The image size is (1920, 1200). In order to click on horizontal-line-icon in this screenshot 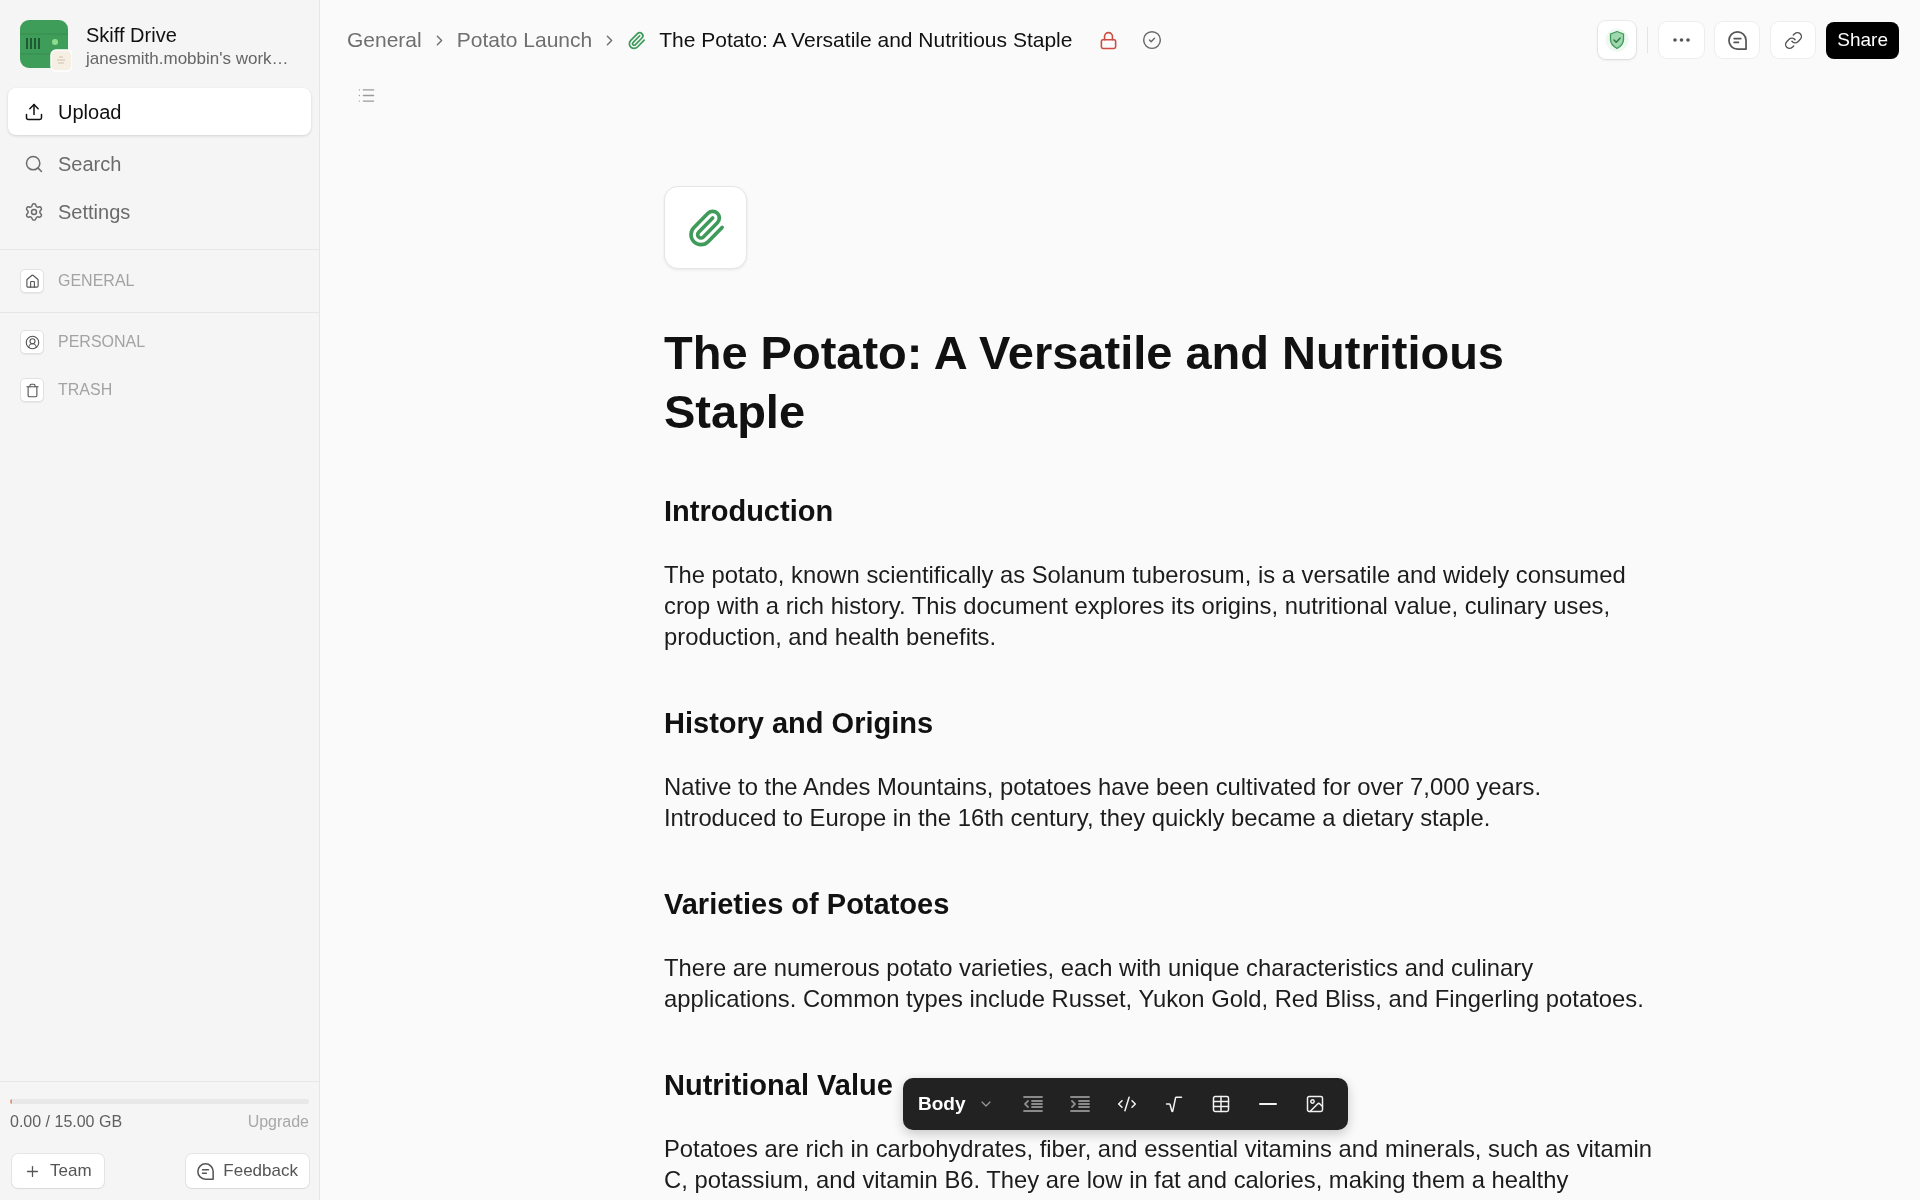, I will do `click(1267, 1104)`.